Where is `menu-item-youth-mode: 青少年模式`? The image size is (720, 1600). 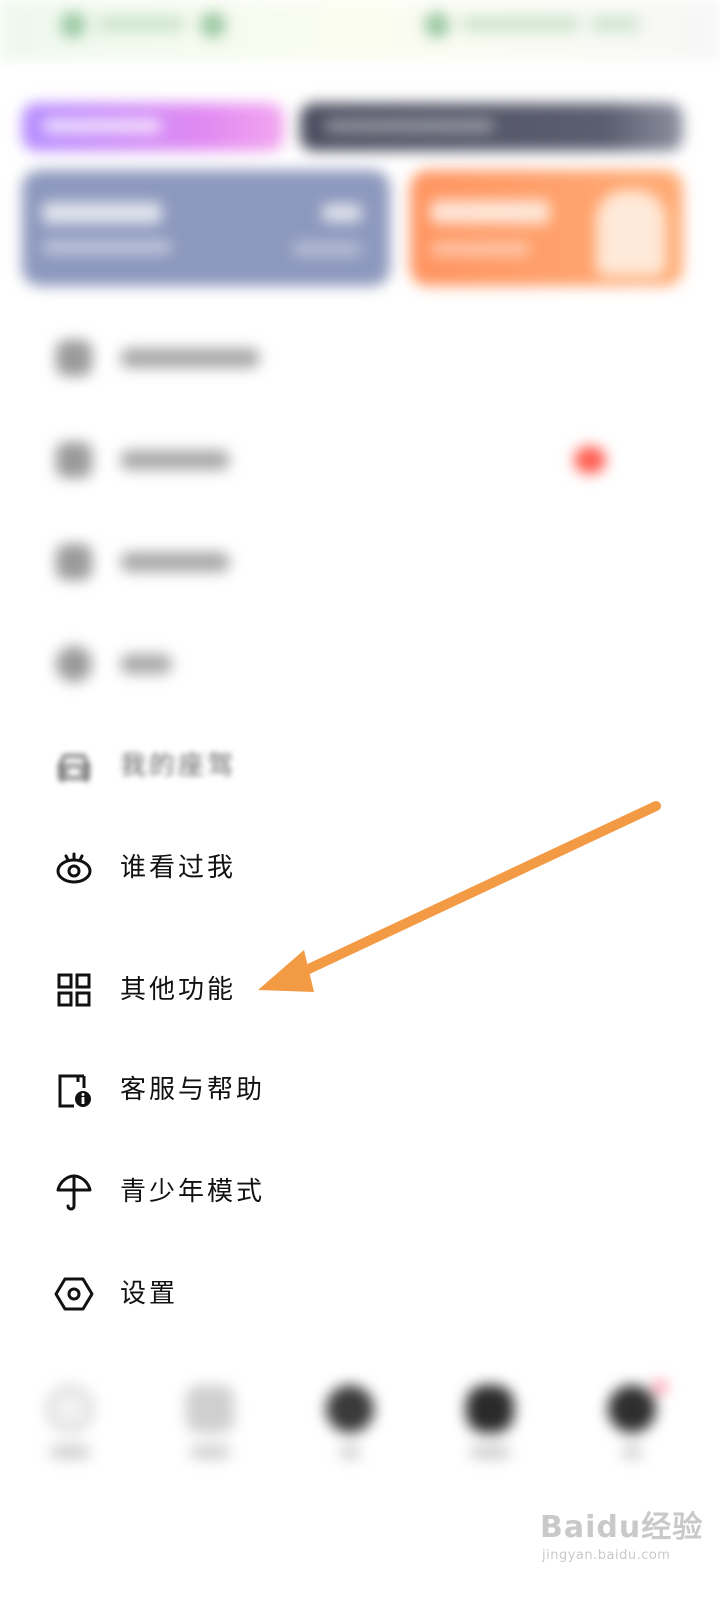 menu-item-youth-mode: 青少年模式 is located at coordinates (360, 1192).